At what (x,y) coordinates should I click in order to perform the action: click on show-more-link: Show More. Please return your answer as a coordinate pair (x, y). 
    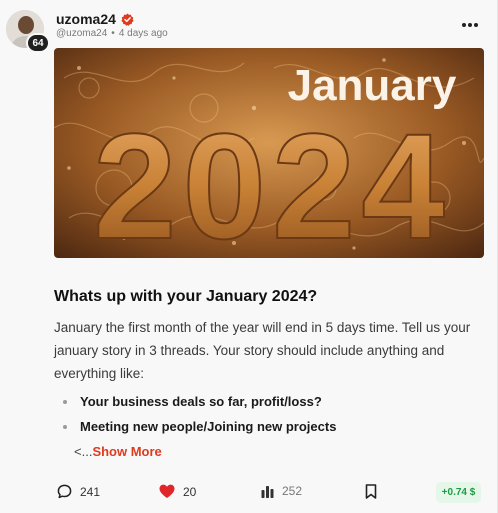
    Looking at the image, I should click on (126, 451).